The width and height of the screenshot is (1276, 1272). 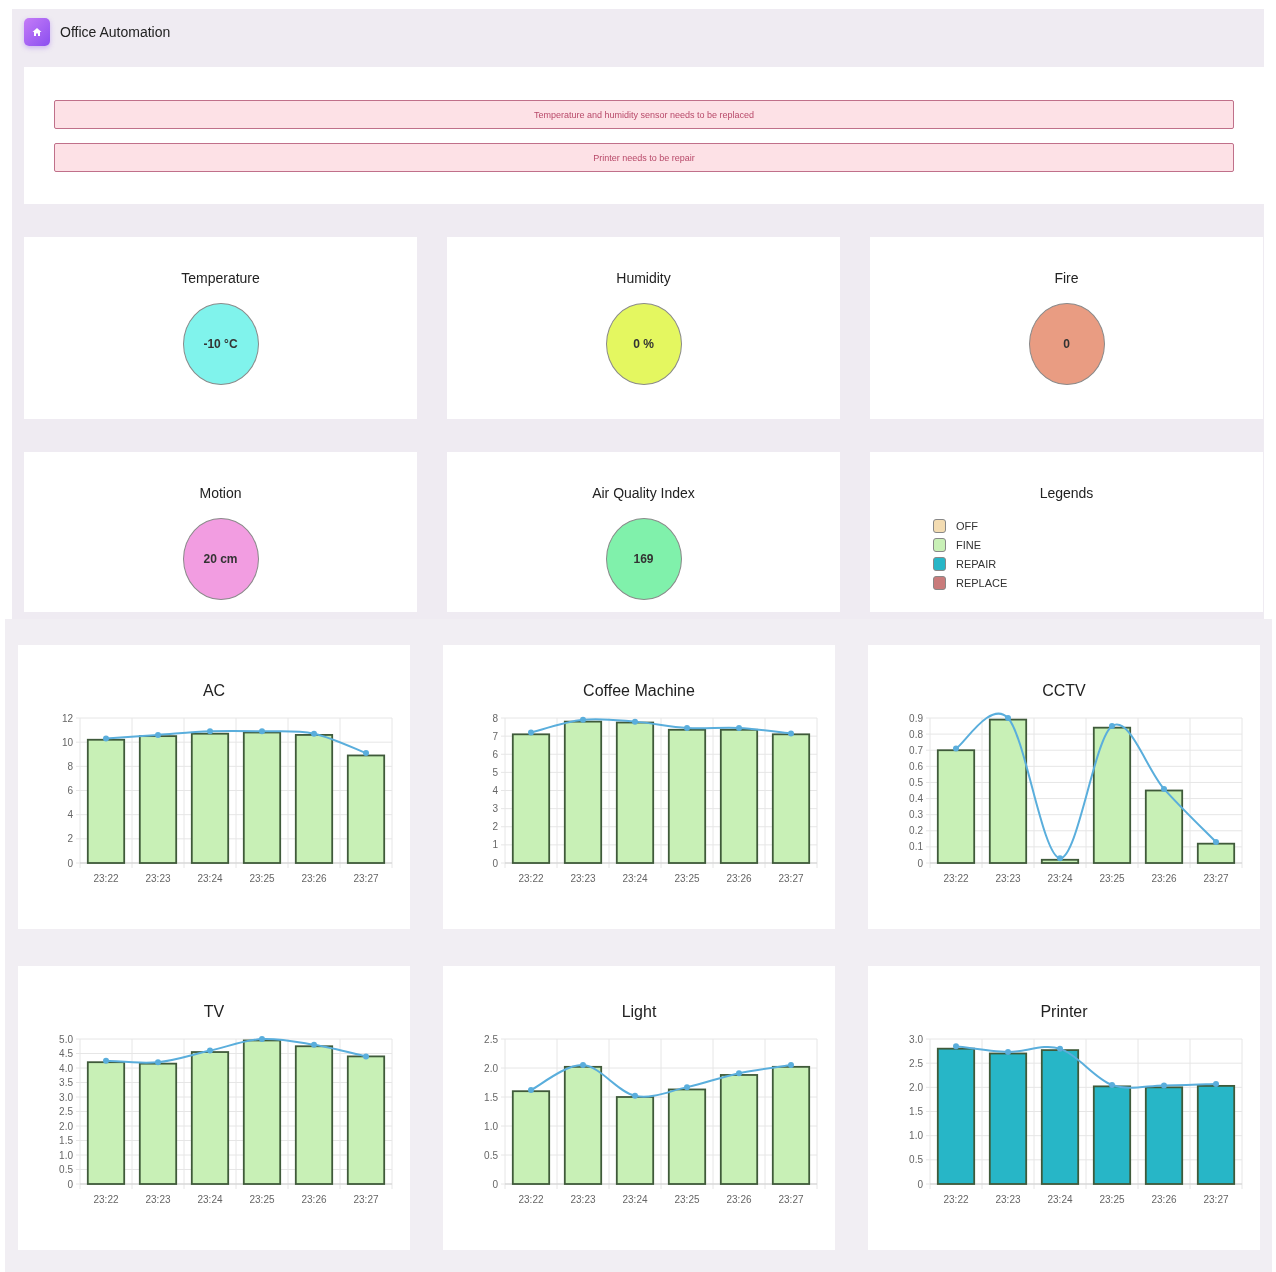 What do you see at coordinates (495, 790) in the screenshot?
I see `axis-label: 4` at bounding box center [495, 790].